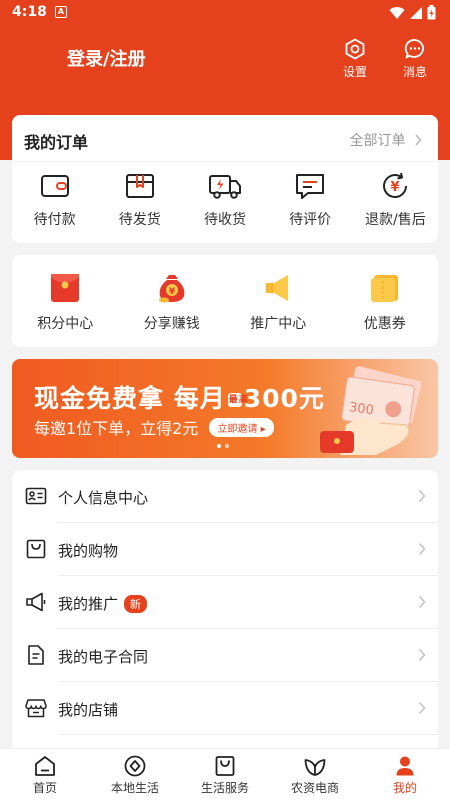 The image size is (450, 800). Describe the element at coordinates (397, 12) in the screenshot. I see `wifi-icon` at that location.